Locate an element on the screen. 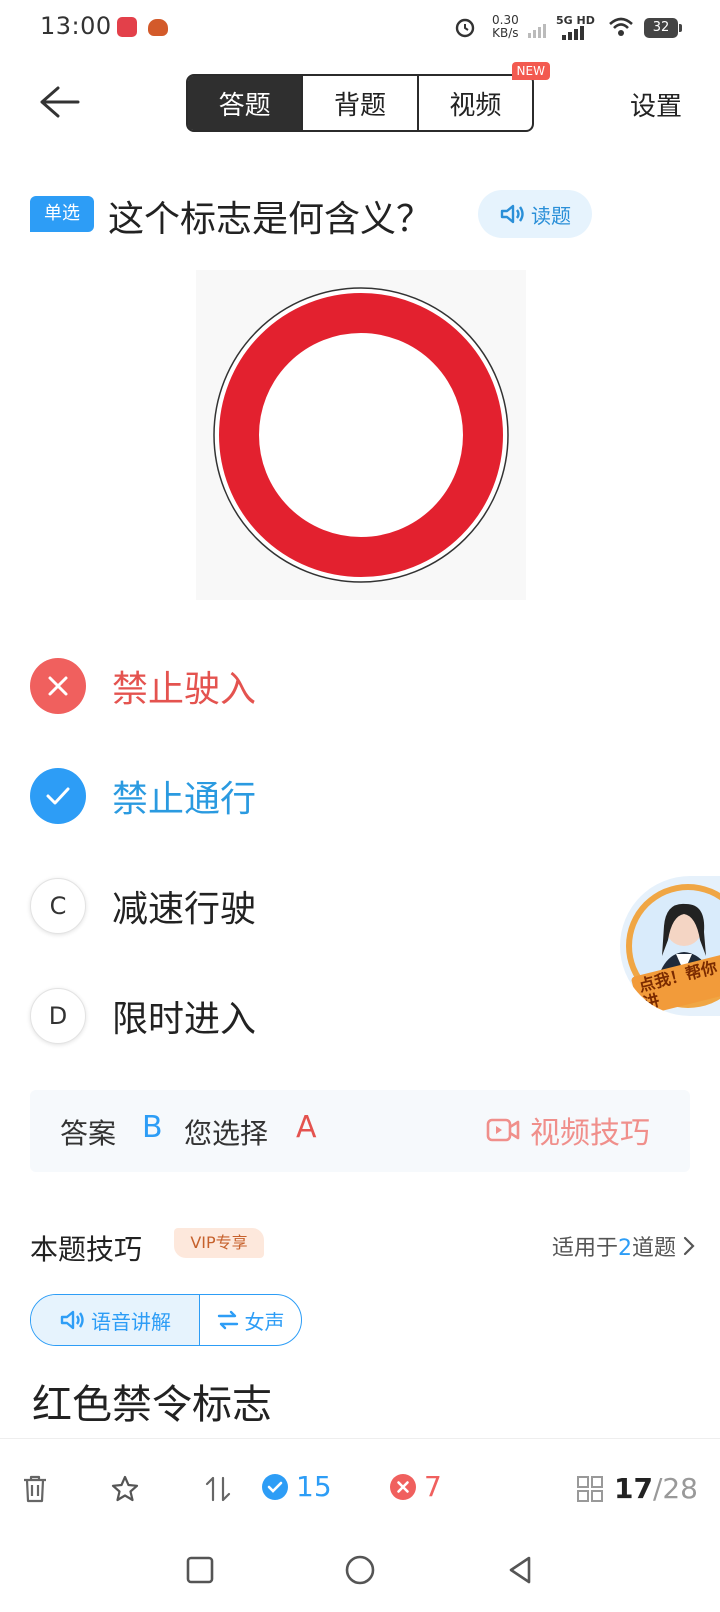 The image size is (720, 1612). correct-count-value: 15 is located at coordinates (314, 1486).